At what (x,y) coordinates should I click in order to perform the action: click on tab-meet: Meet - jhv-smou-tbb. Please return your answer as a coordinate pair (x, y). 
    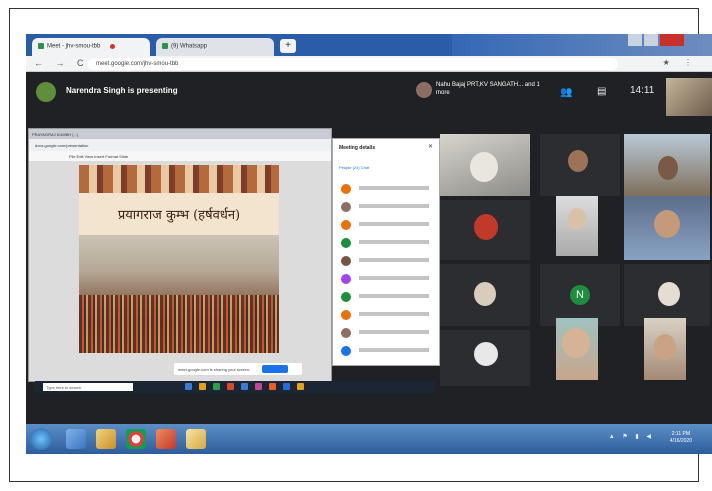
    Looking at the image, I should click on (91, 47).